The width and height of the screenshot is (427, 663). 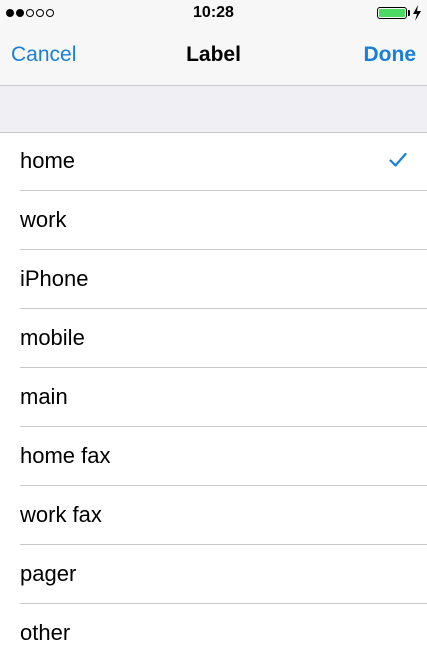 What do you see at coordinates (213, 574) in the screenshot?
I see `list-item-pager: pager` at bounding box center [213, 574].